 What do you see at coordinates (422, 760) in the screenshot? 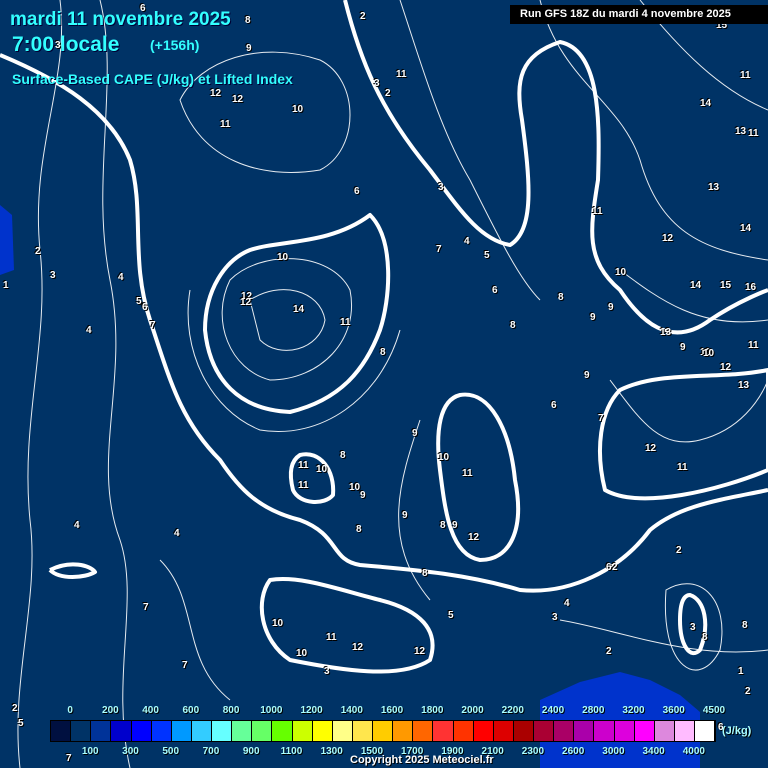
I see `copyright: Copyright 2025 Meteociel.fr` at bounding box center [422, 760].